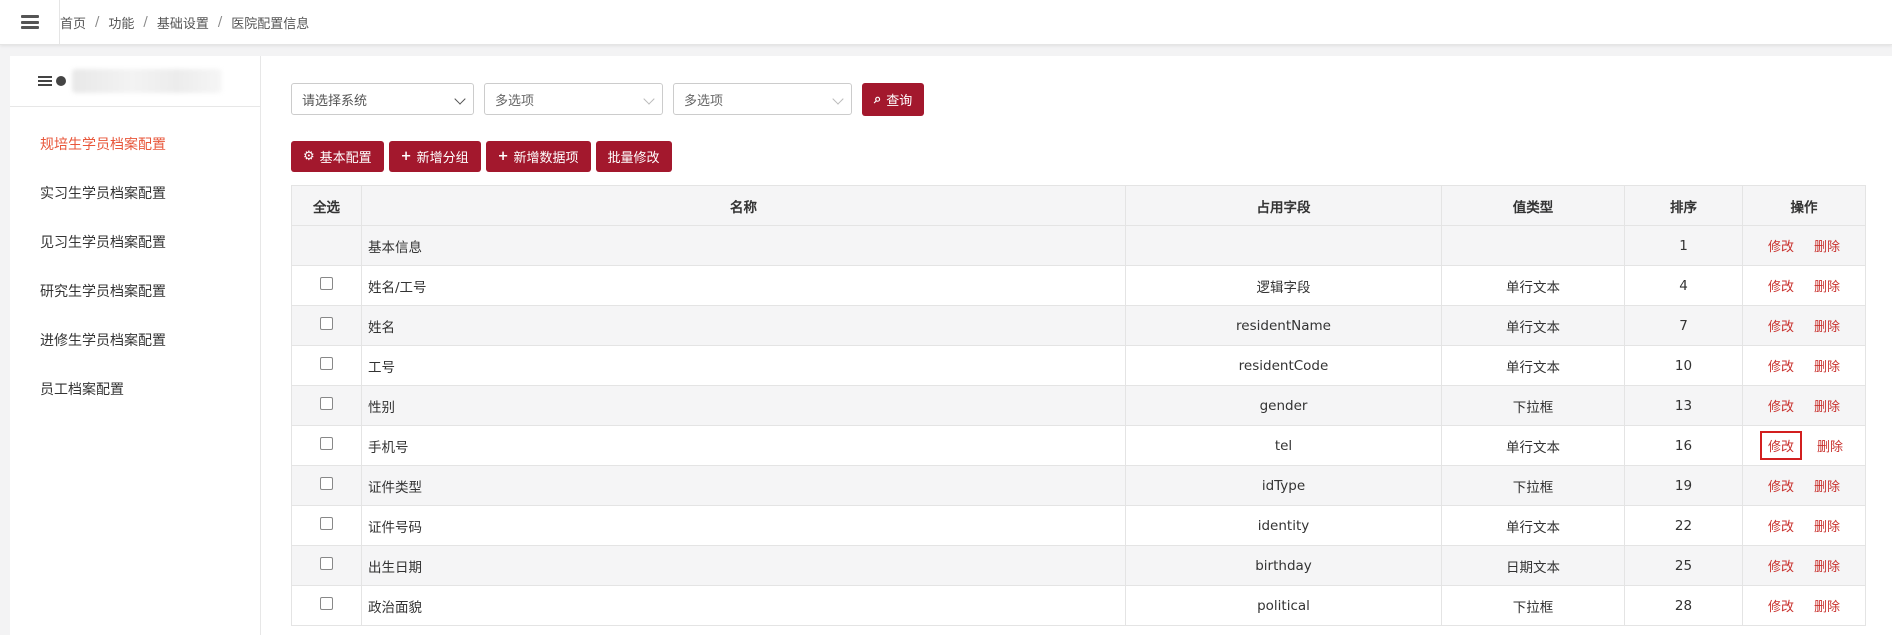 The height and width of the screenshot is (635, 1892). I want to click on operation-header: 操作, so click(1804, 205).